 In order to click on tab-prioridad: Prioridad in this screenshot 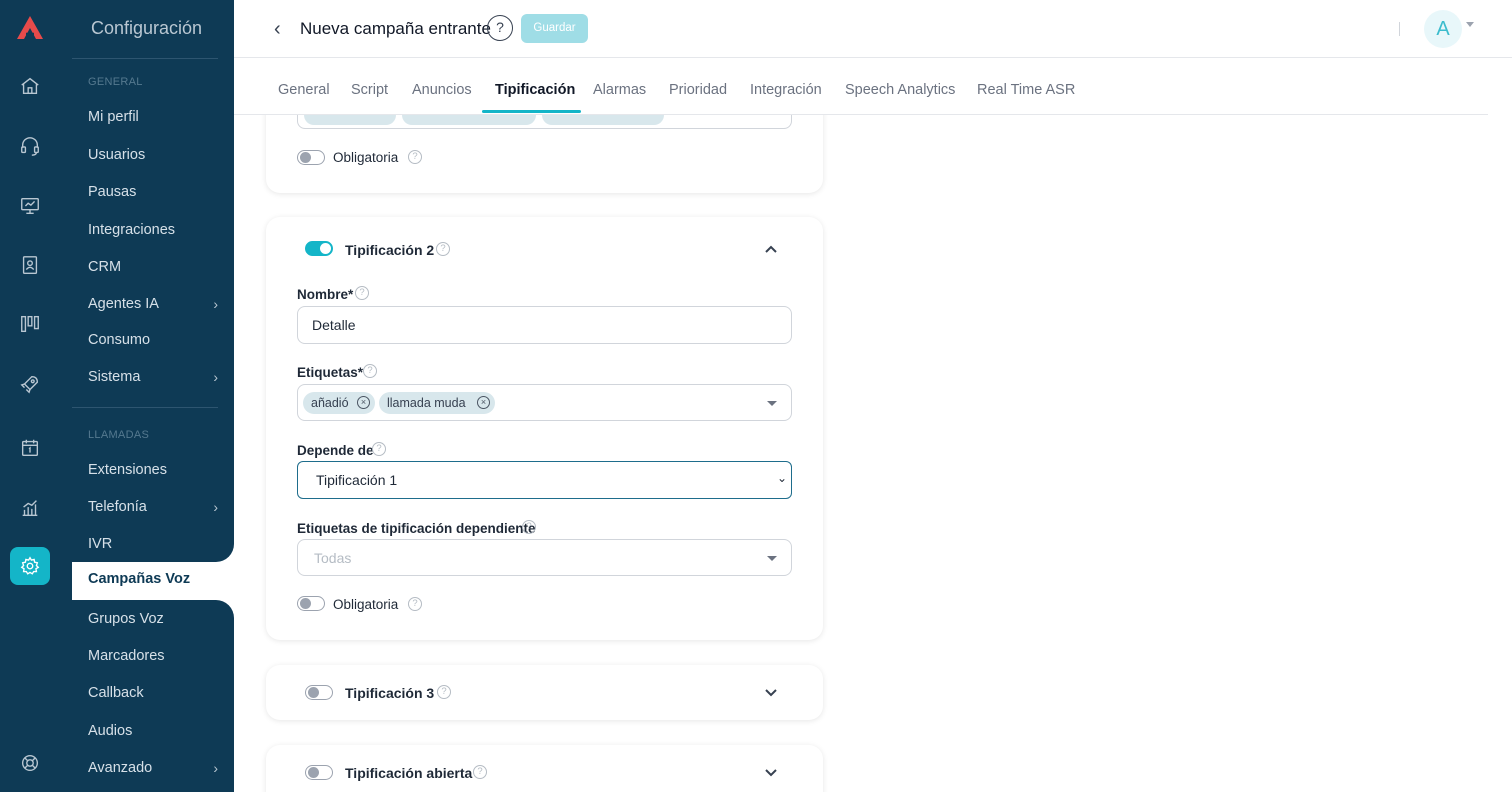, I will do `click(698, 90)`.